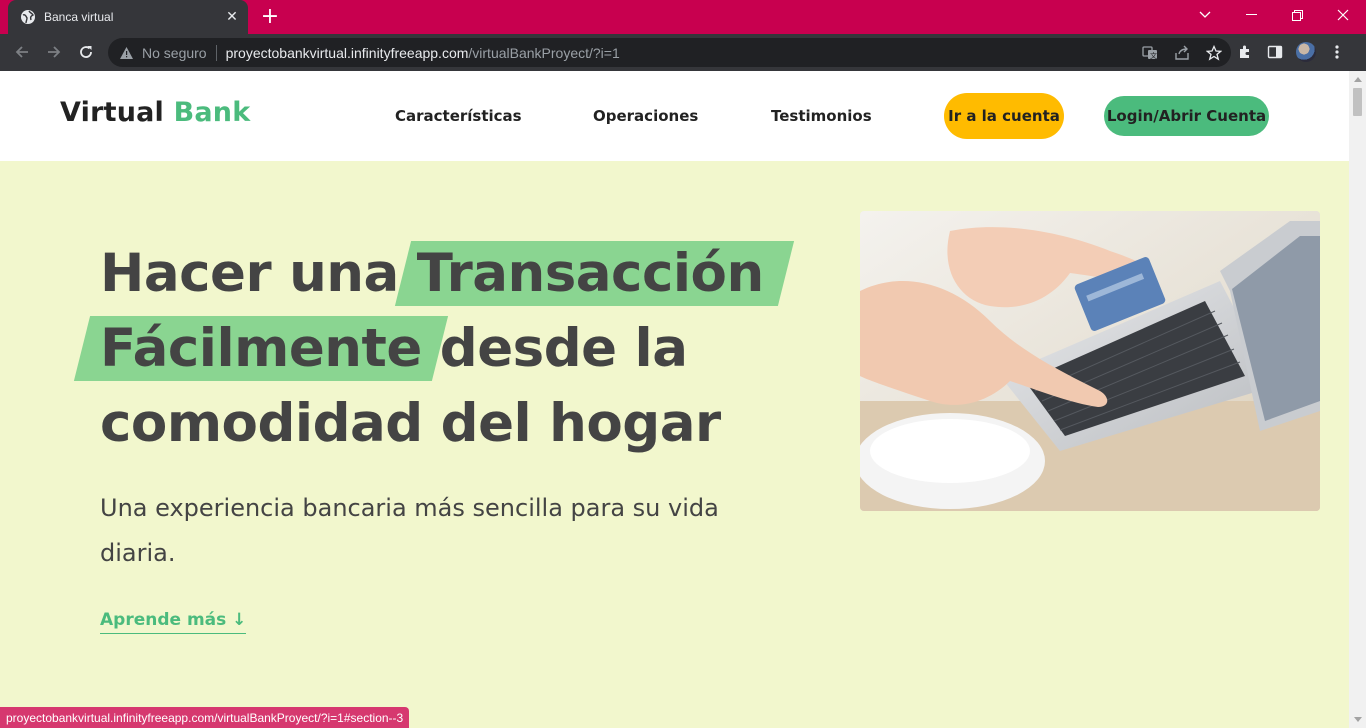 The width and height of the screenshot is (1366, 728). I want to click on minimize-button, so click(1251, 15).